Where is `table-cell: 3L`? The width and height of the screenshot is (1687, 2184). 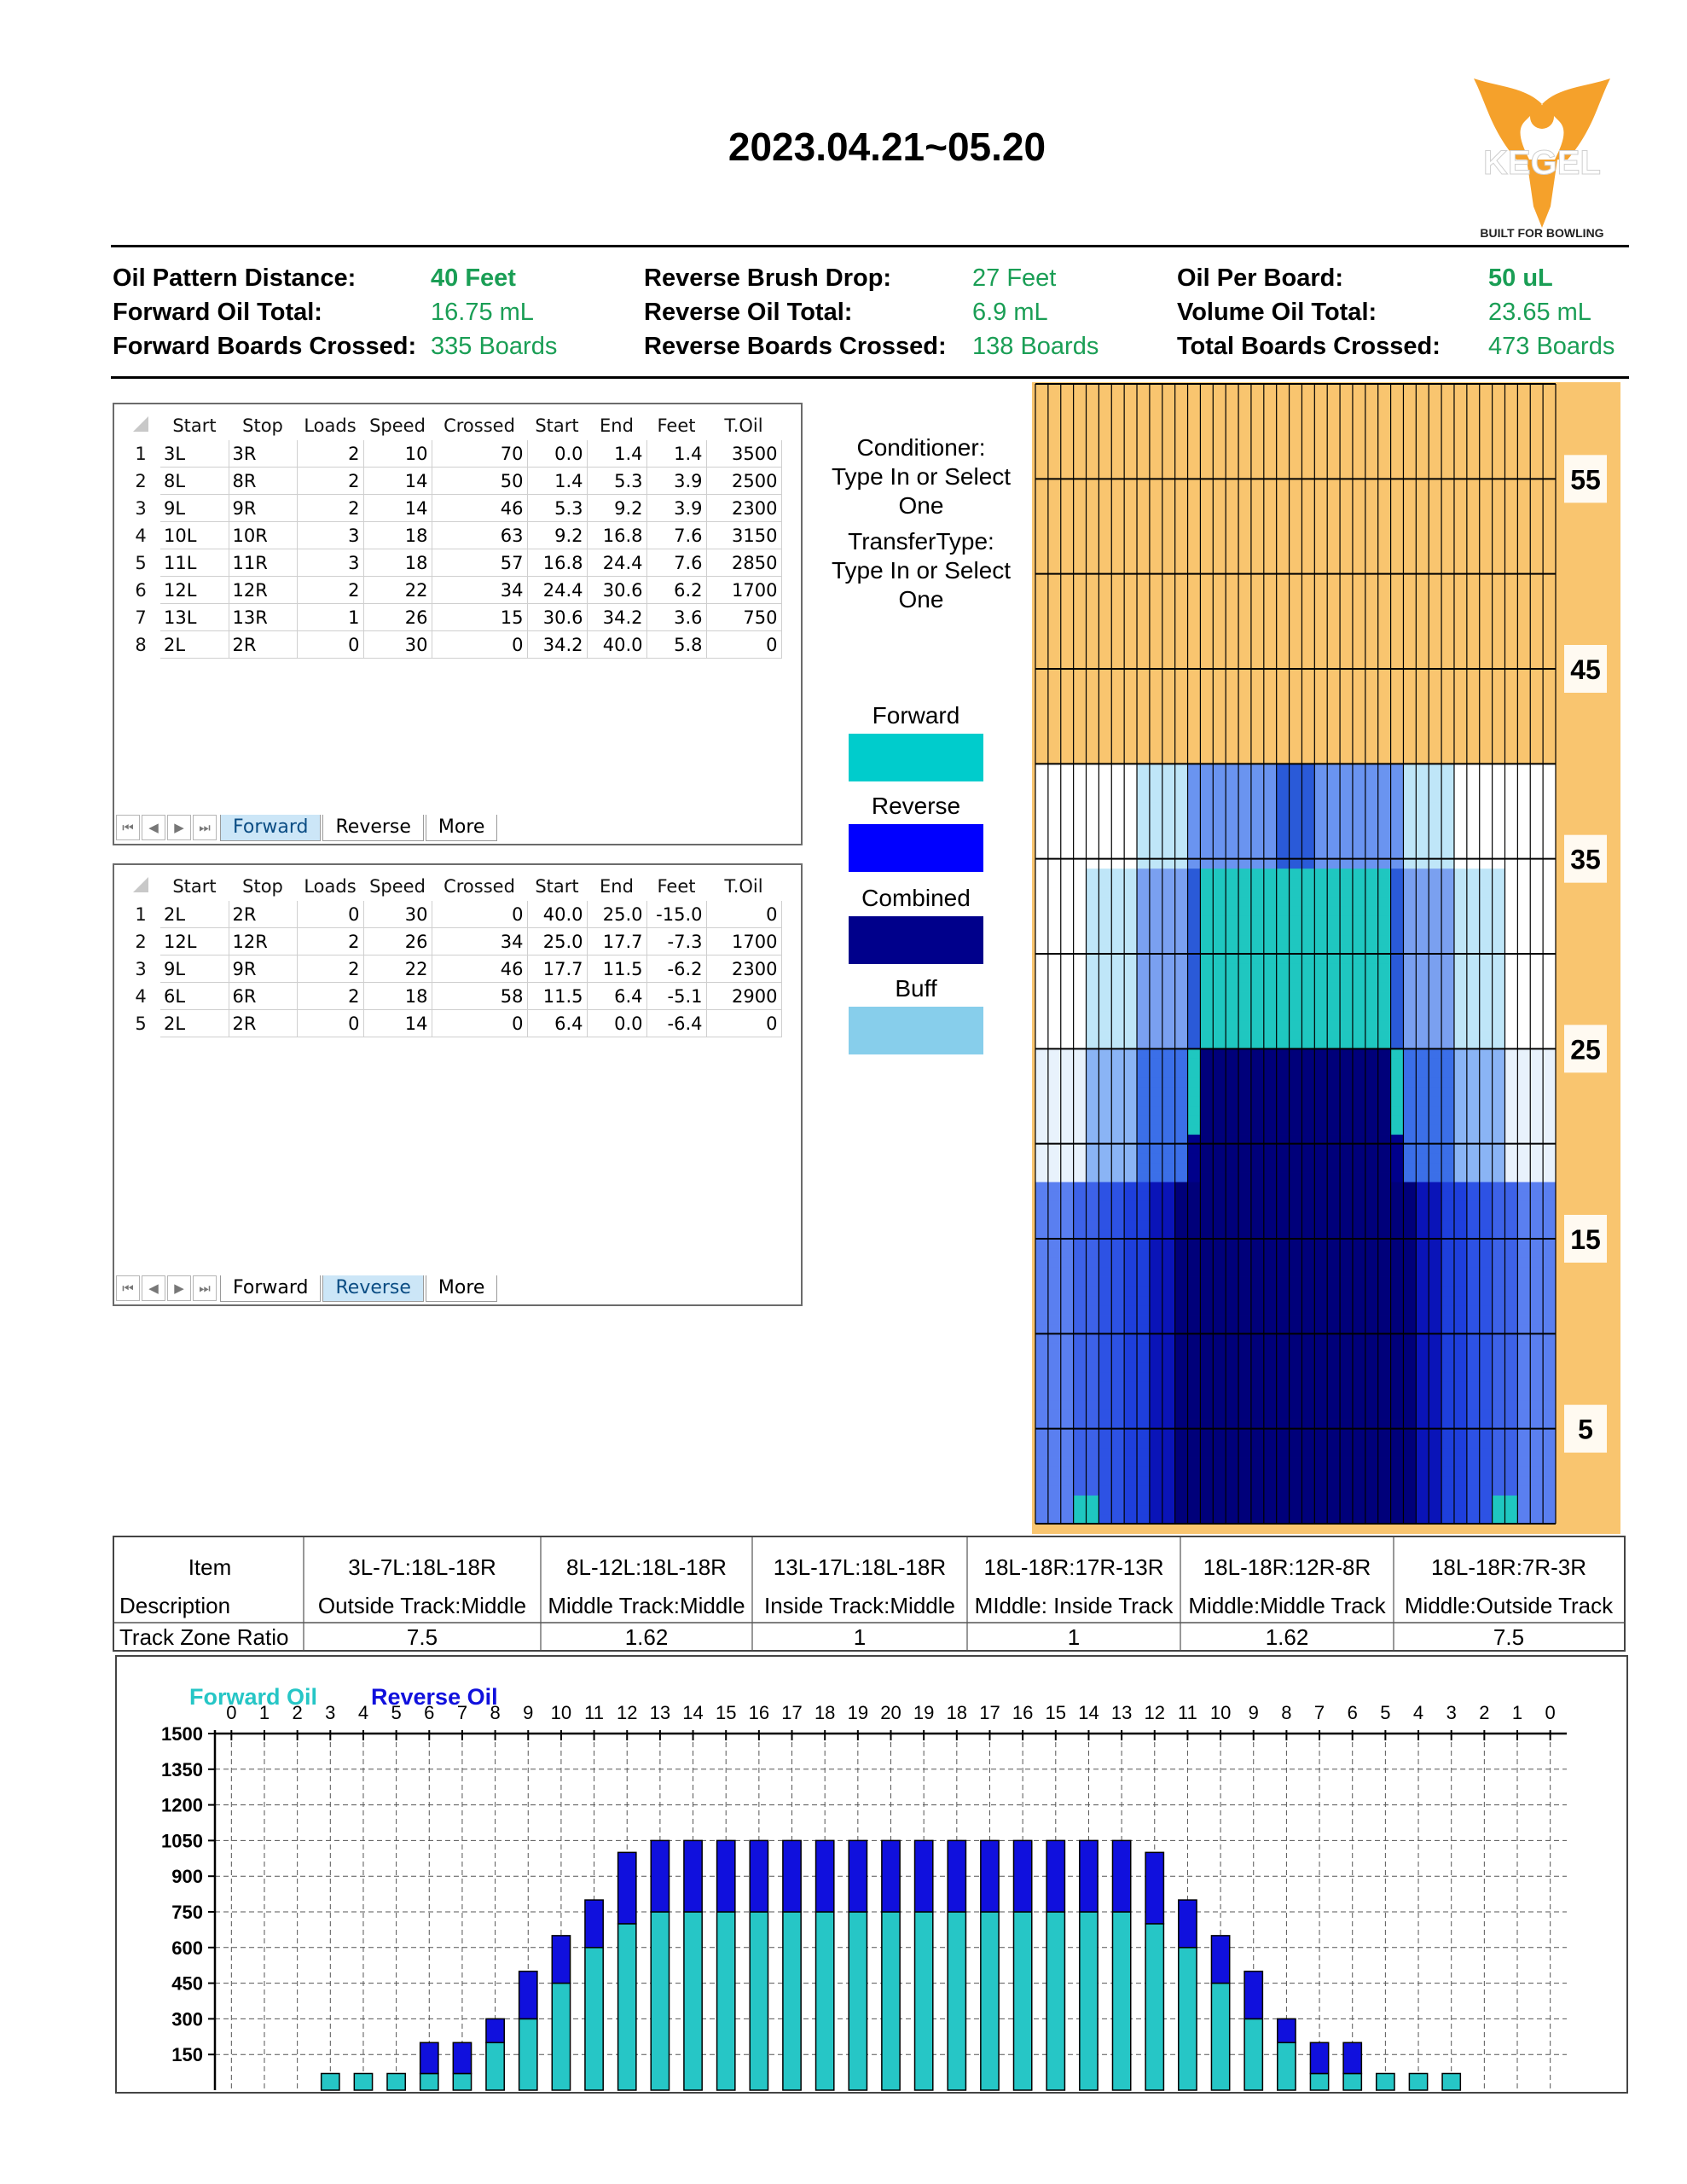
table-cell: 3L is located at coordinates (195, 454).